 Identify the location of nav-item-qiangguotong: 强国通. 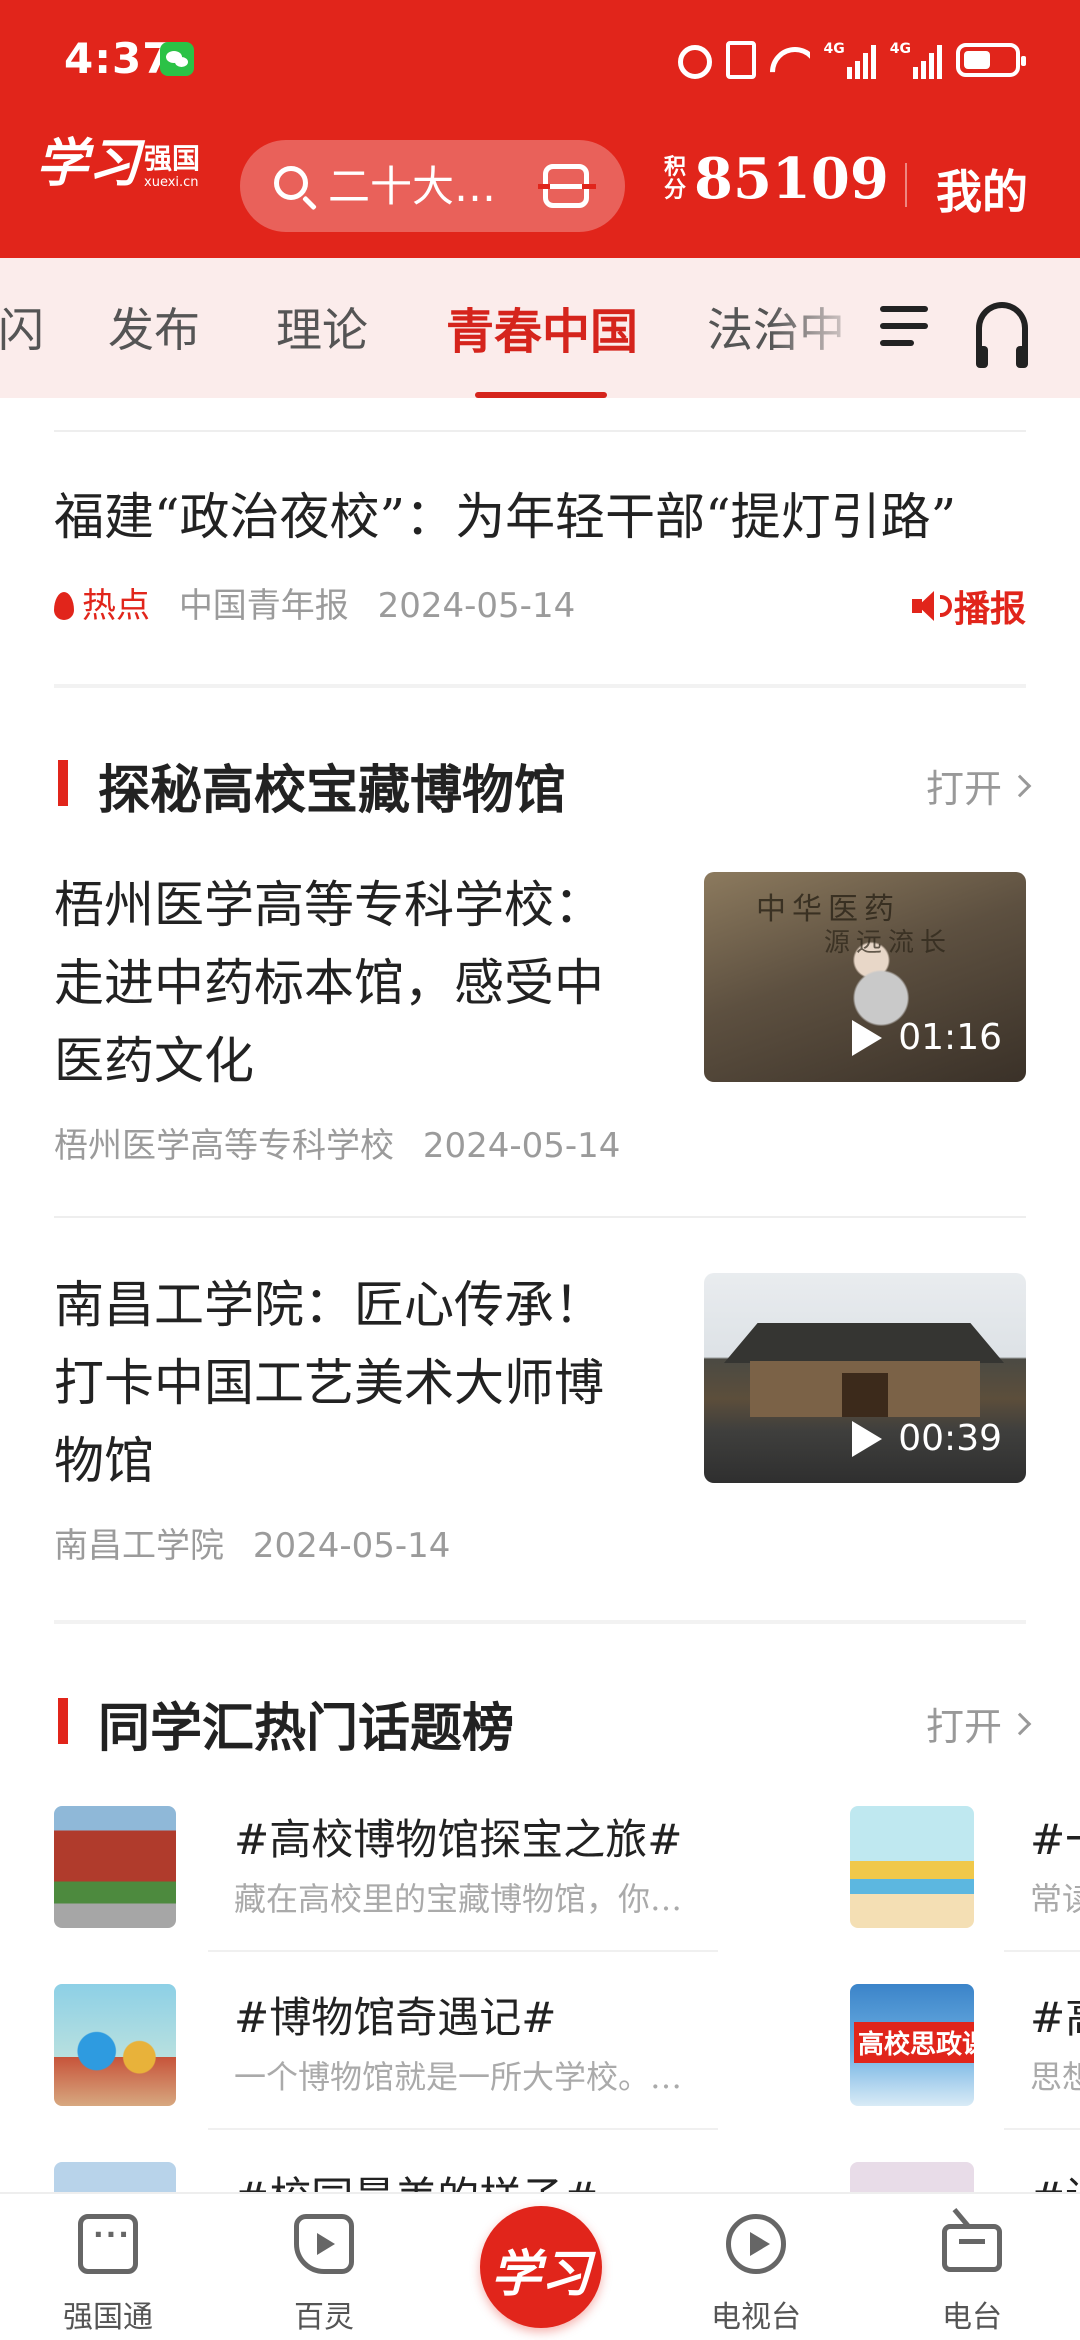
(108, 2267).